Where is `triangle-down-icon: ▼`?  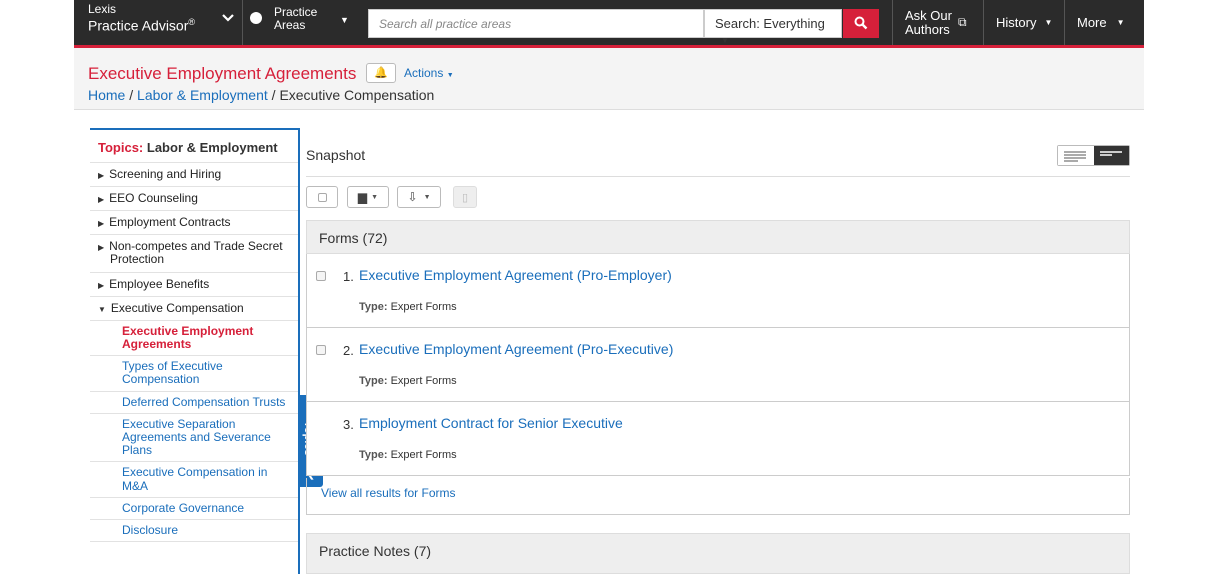 triangle-down-icon: ▼ is located at coordinates (102, 309).